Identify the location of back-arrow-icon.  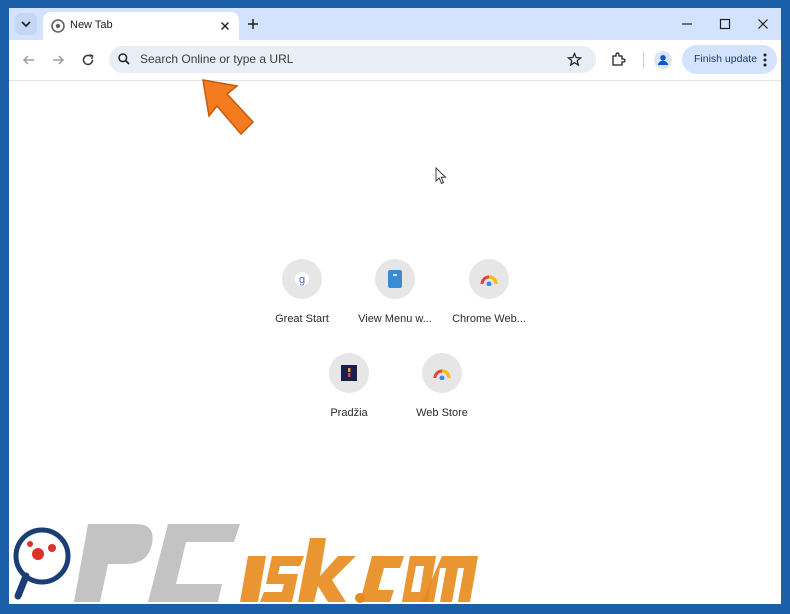
(29, 60).